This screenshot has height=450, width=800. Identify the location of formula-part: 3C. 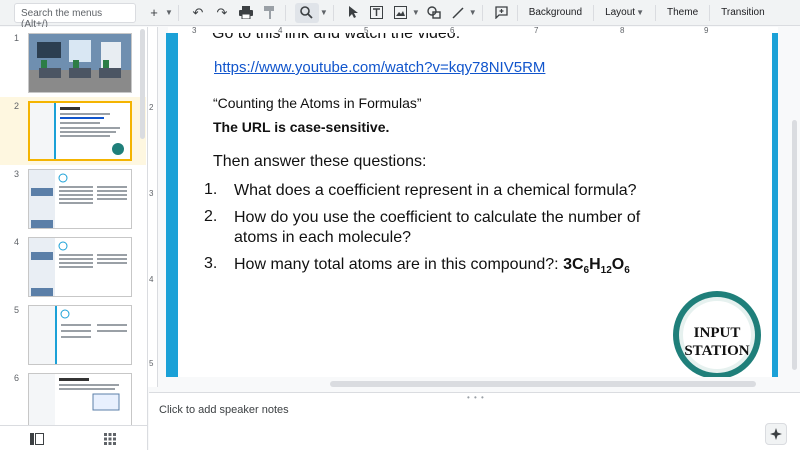
(573, 264).